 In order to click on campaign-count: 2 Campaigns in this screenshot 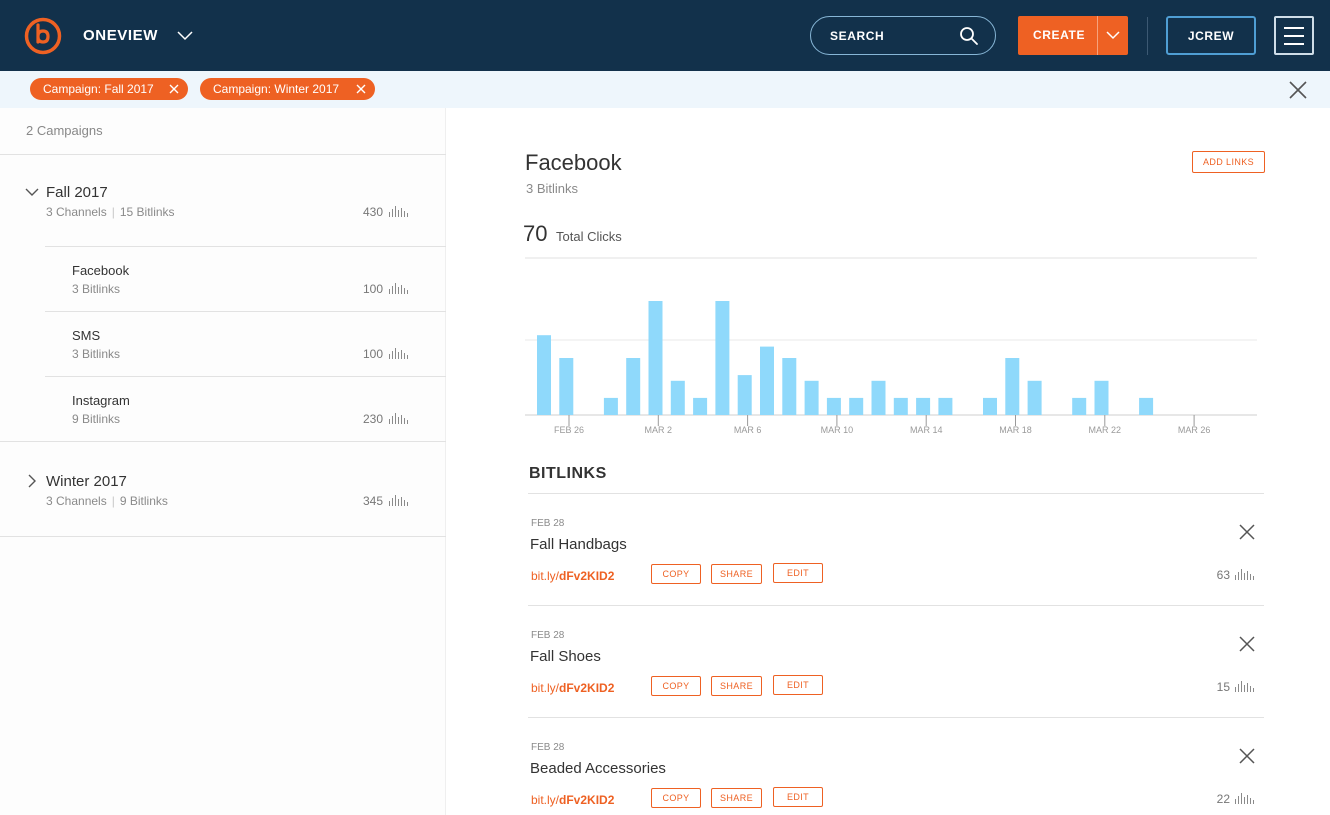, I will do `click(64, 130)`.